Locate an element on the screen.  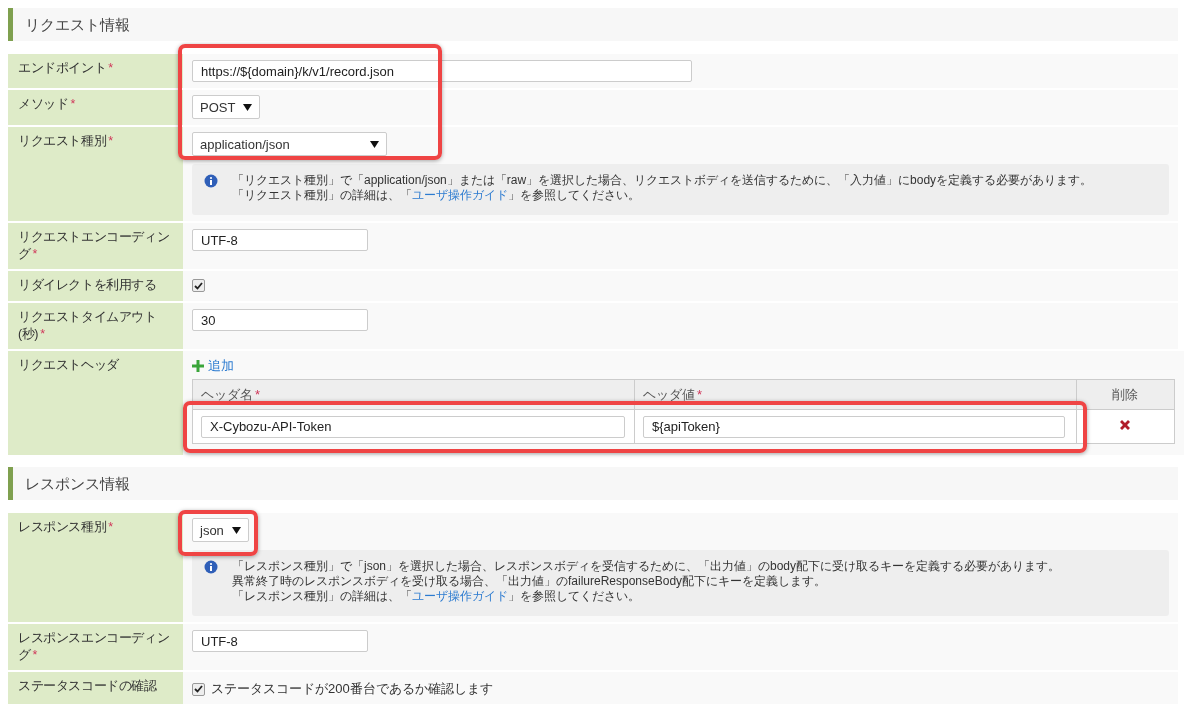
field-label: レスポンス種別 * is located at coordinates (95, 567).